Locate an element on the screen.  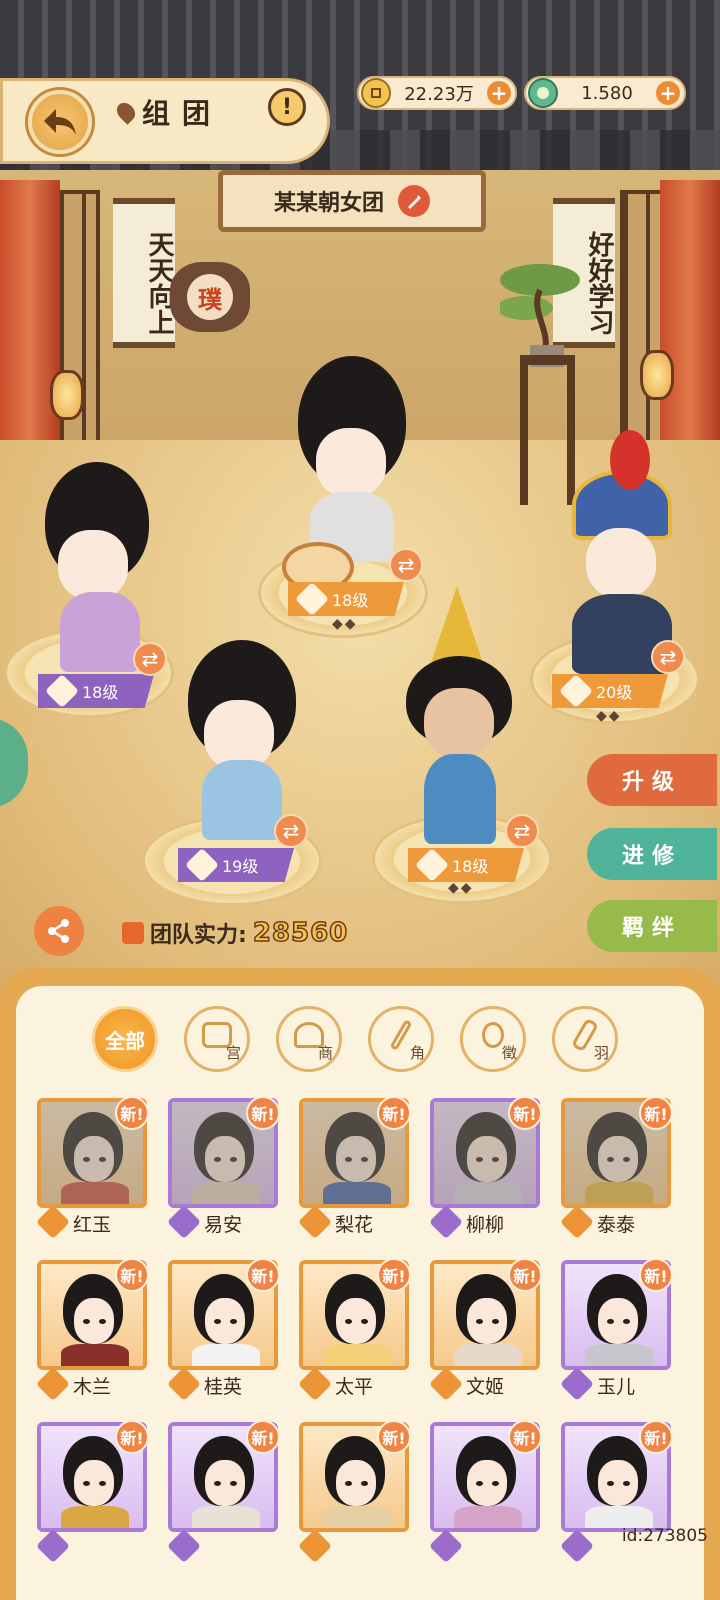
filter-gong: 宫 is located at coordinates (217, 1039).